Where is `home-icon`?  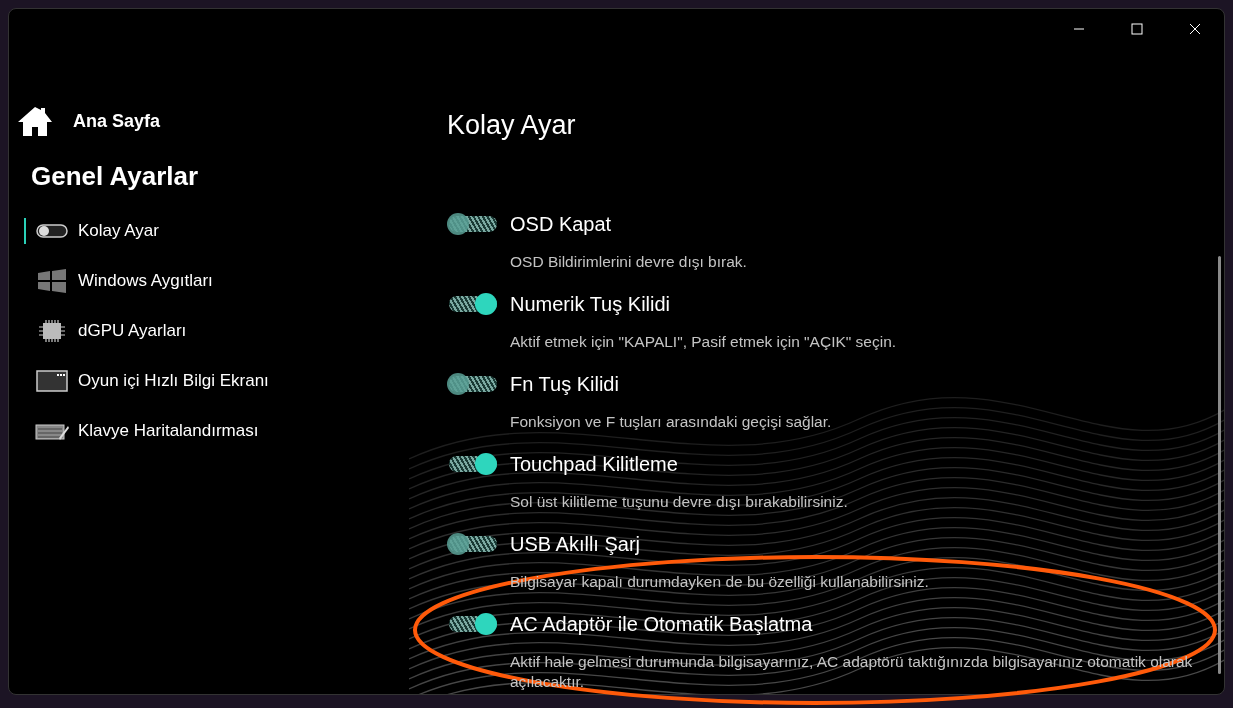
home-icon is located at coordinates (35, 121).